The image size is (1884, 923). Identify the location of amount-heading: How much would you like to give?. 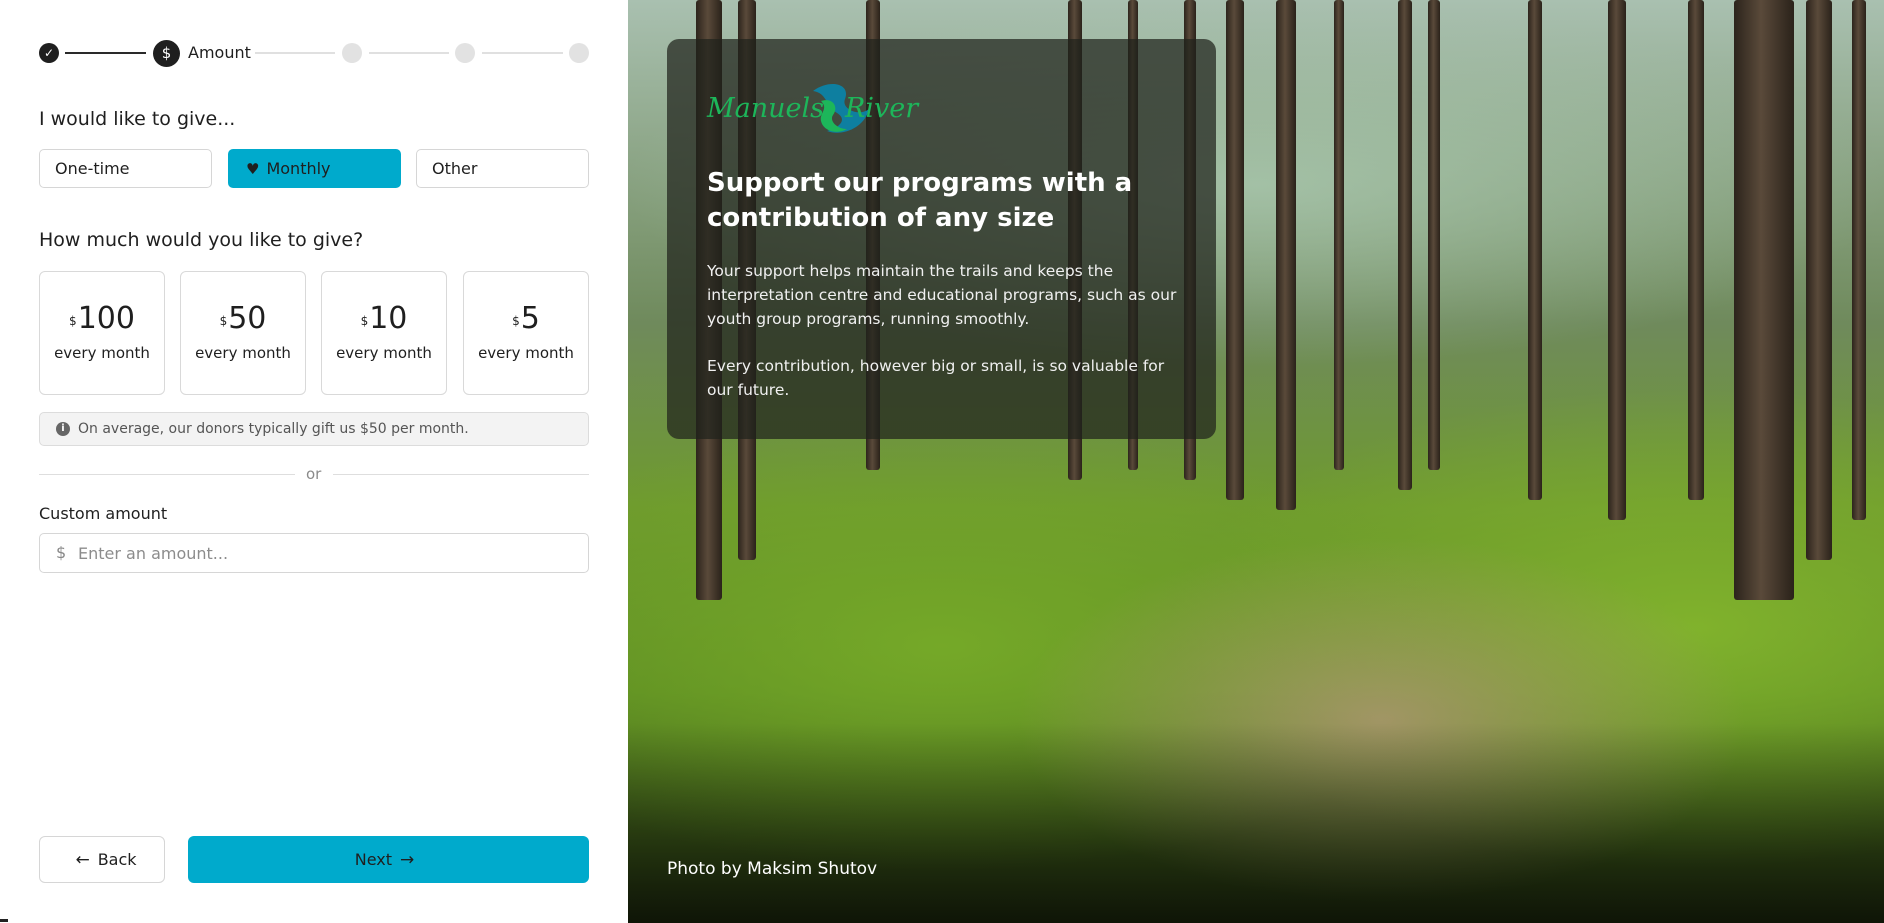
(201, 240).